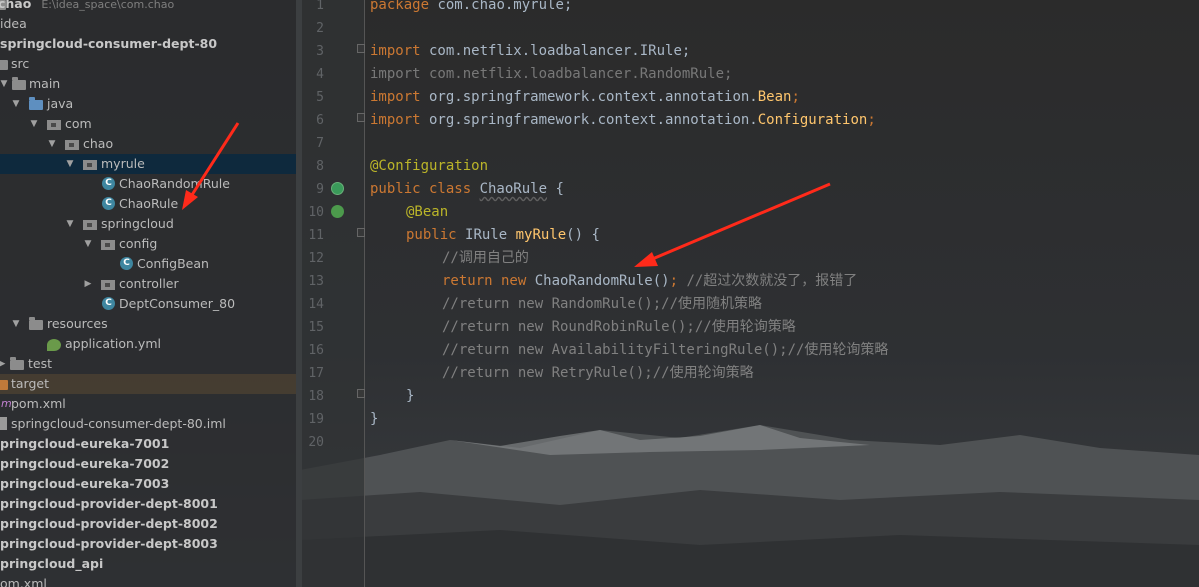 The height and width of the screenshot is (587, 1199). What do you see at coordinates (410, 396) in the screenshot?
I see `code-line-18: }` at bounding box center [410, 396].